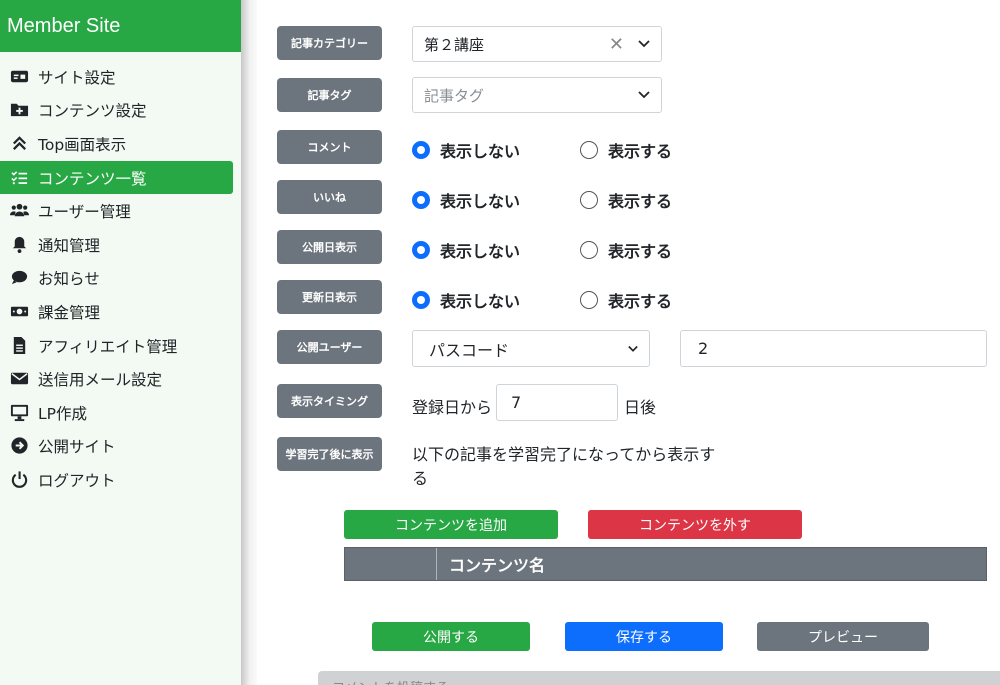 The height and width of the screenshot is (685, 1000). What do you see at coordinates (77, 446) in the screenshot?
I see `sidebar-item-label: 公開サイト` at bounding box center [77, 446].